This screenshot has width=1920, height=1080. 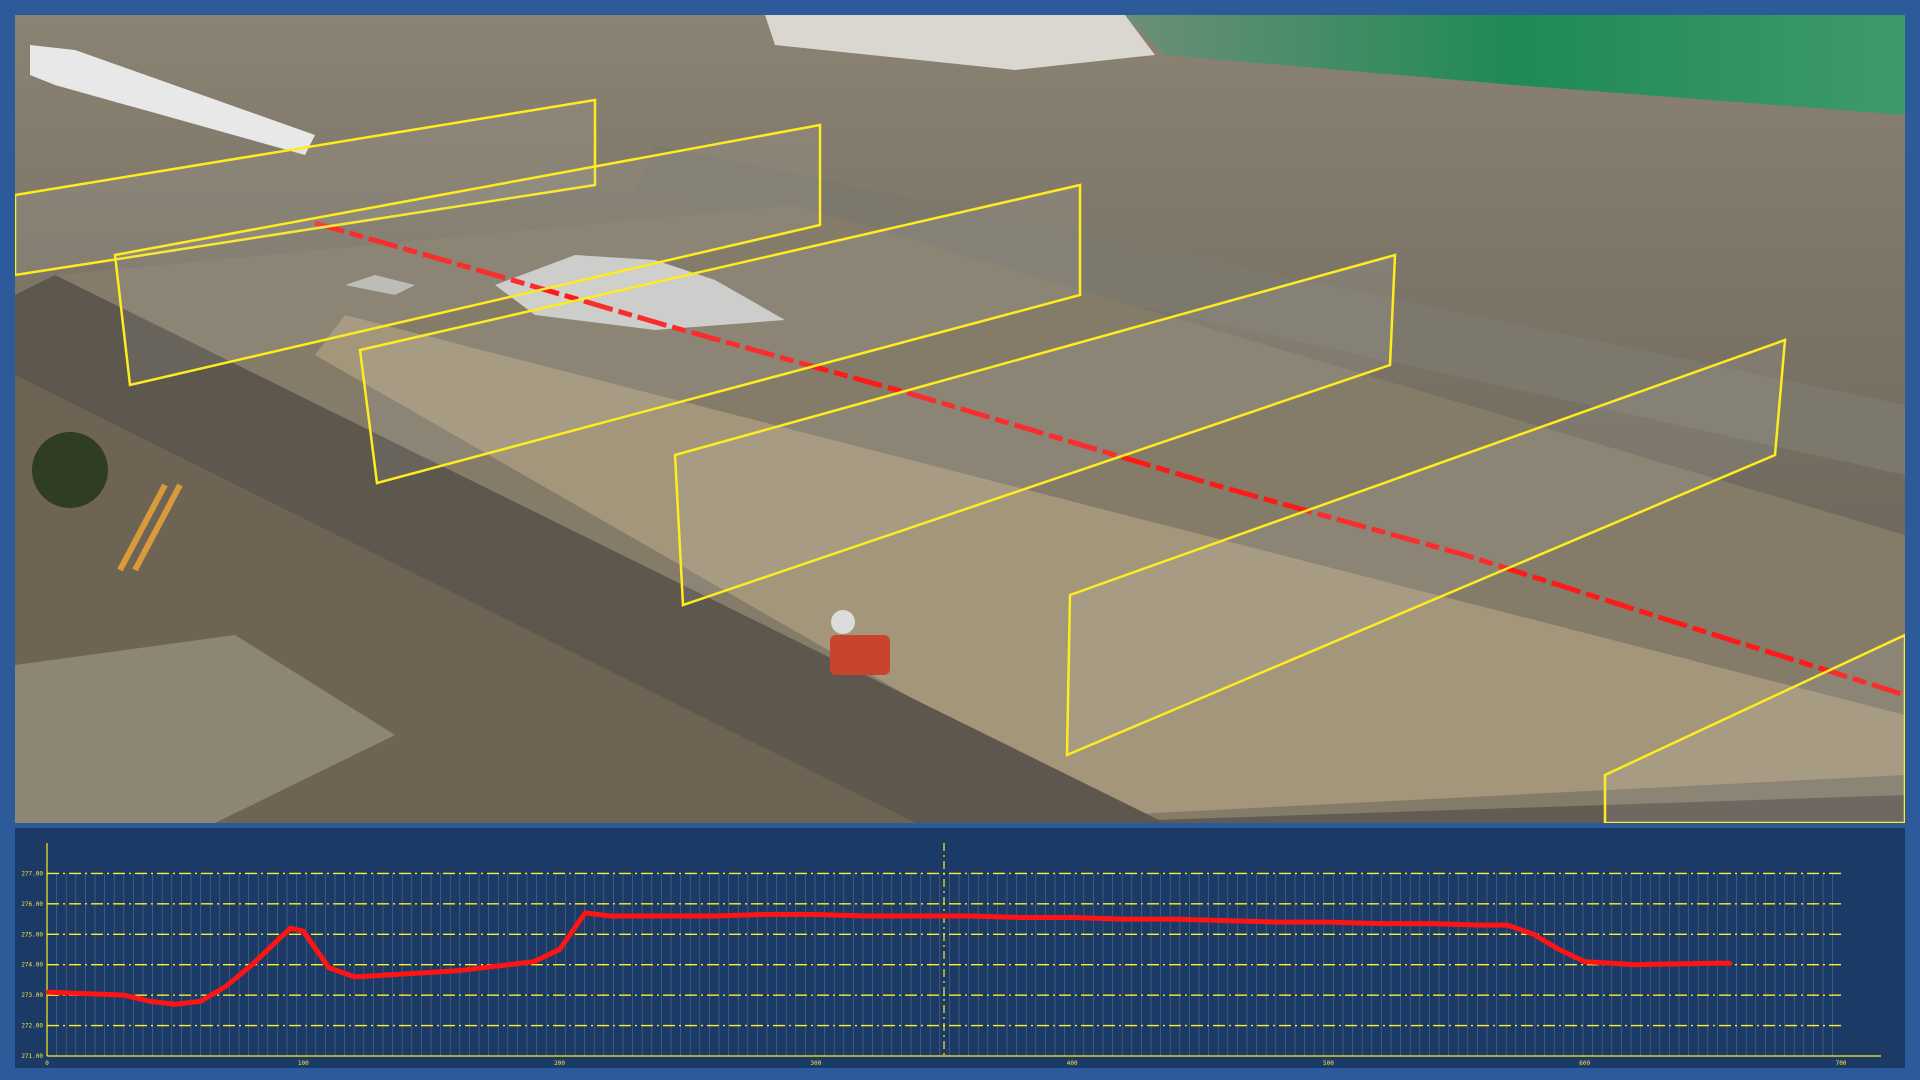 I want to click on tractor, so click(x=860, y=655).